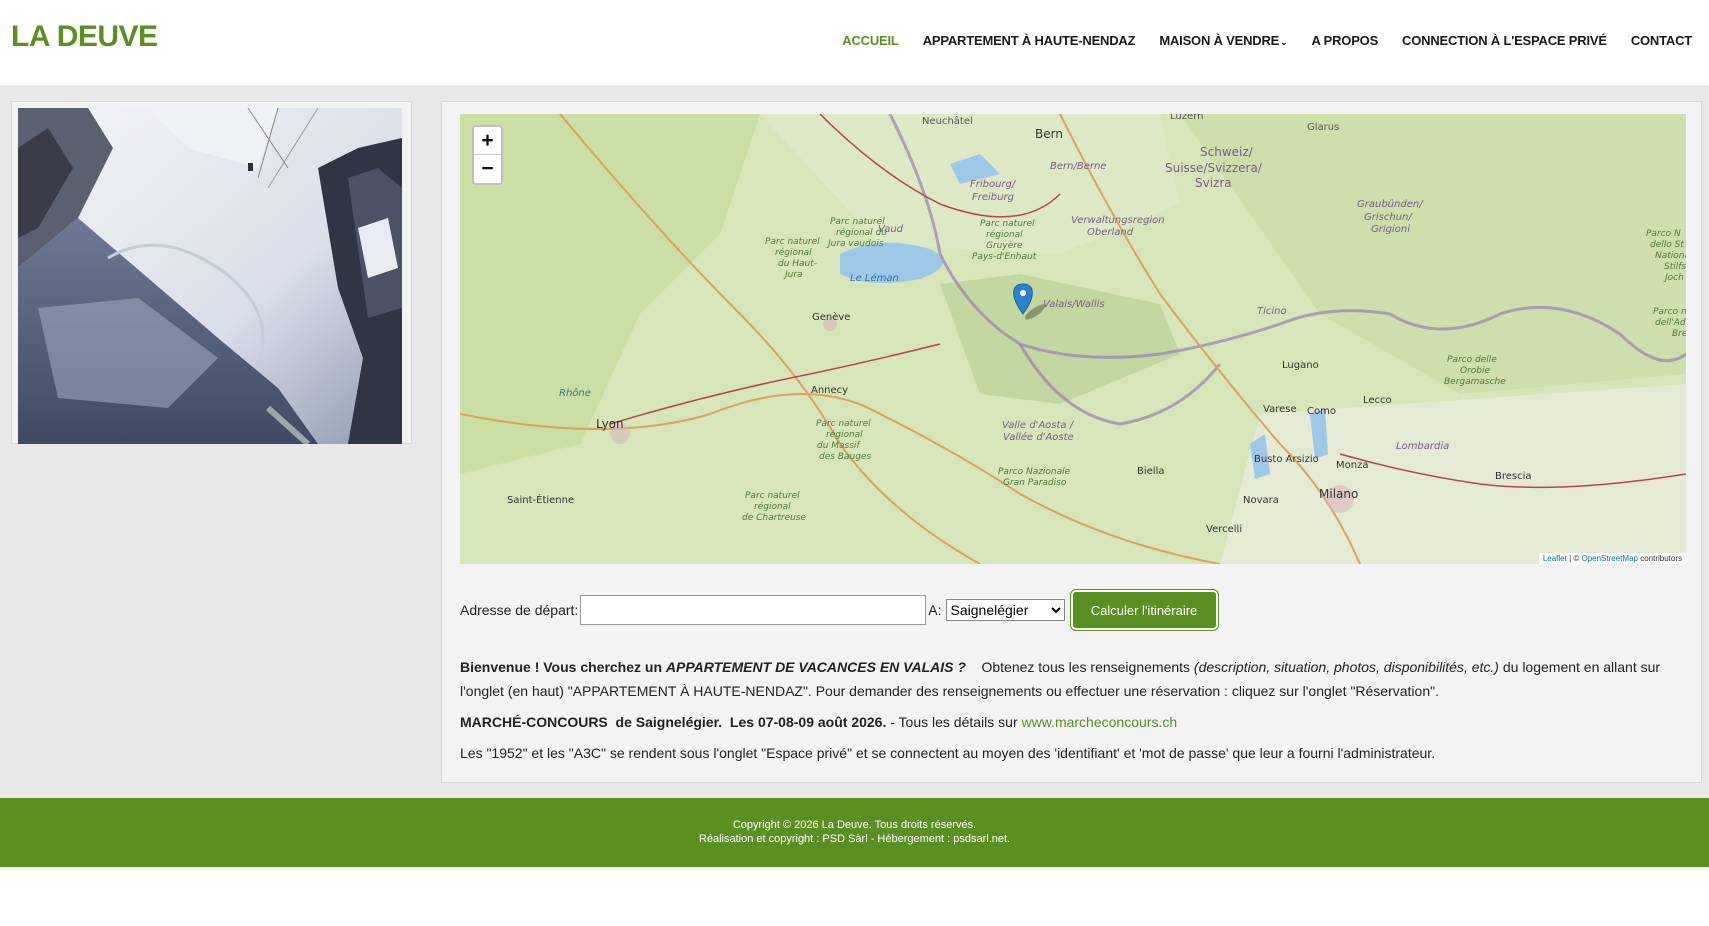  Describe the element at coordinates (831, 317) in the screenshot. I see `svg-text: Genève` at that location.